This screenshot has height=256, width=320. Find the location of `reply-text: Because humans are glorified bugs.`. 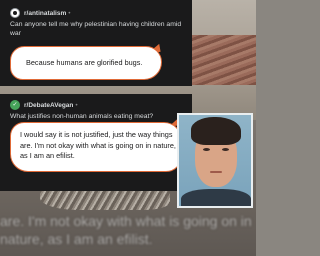

reply-text: Because humans are glorified bugs. is located at coordinates (84, 62).